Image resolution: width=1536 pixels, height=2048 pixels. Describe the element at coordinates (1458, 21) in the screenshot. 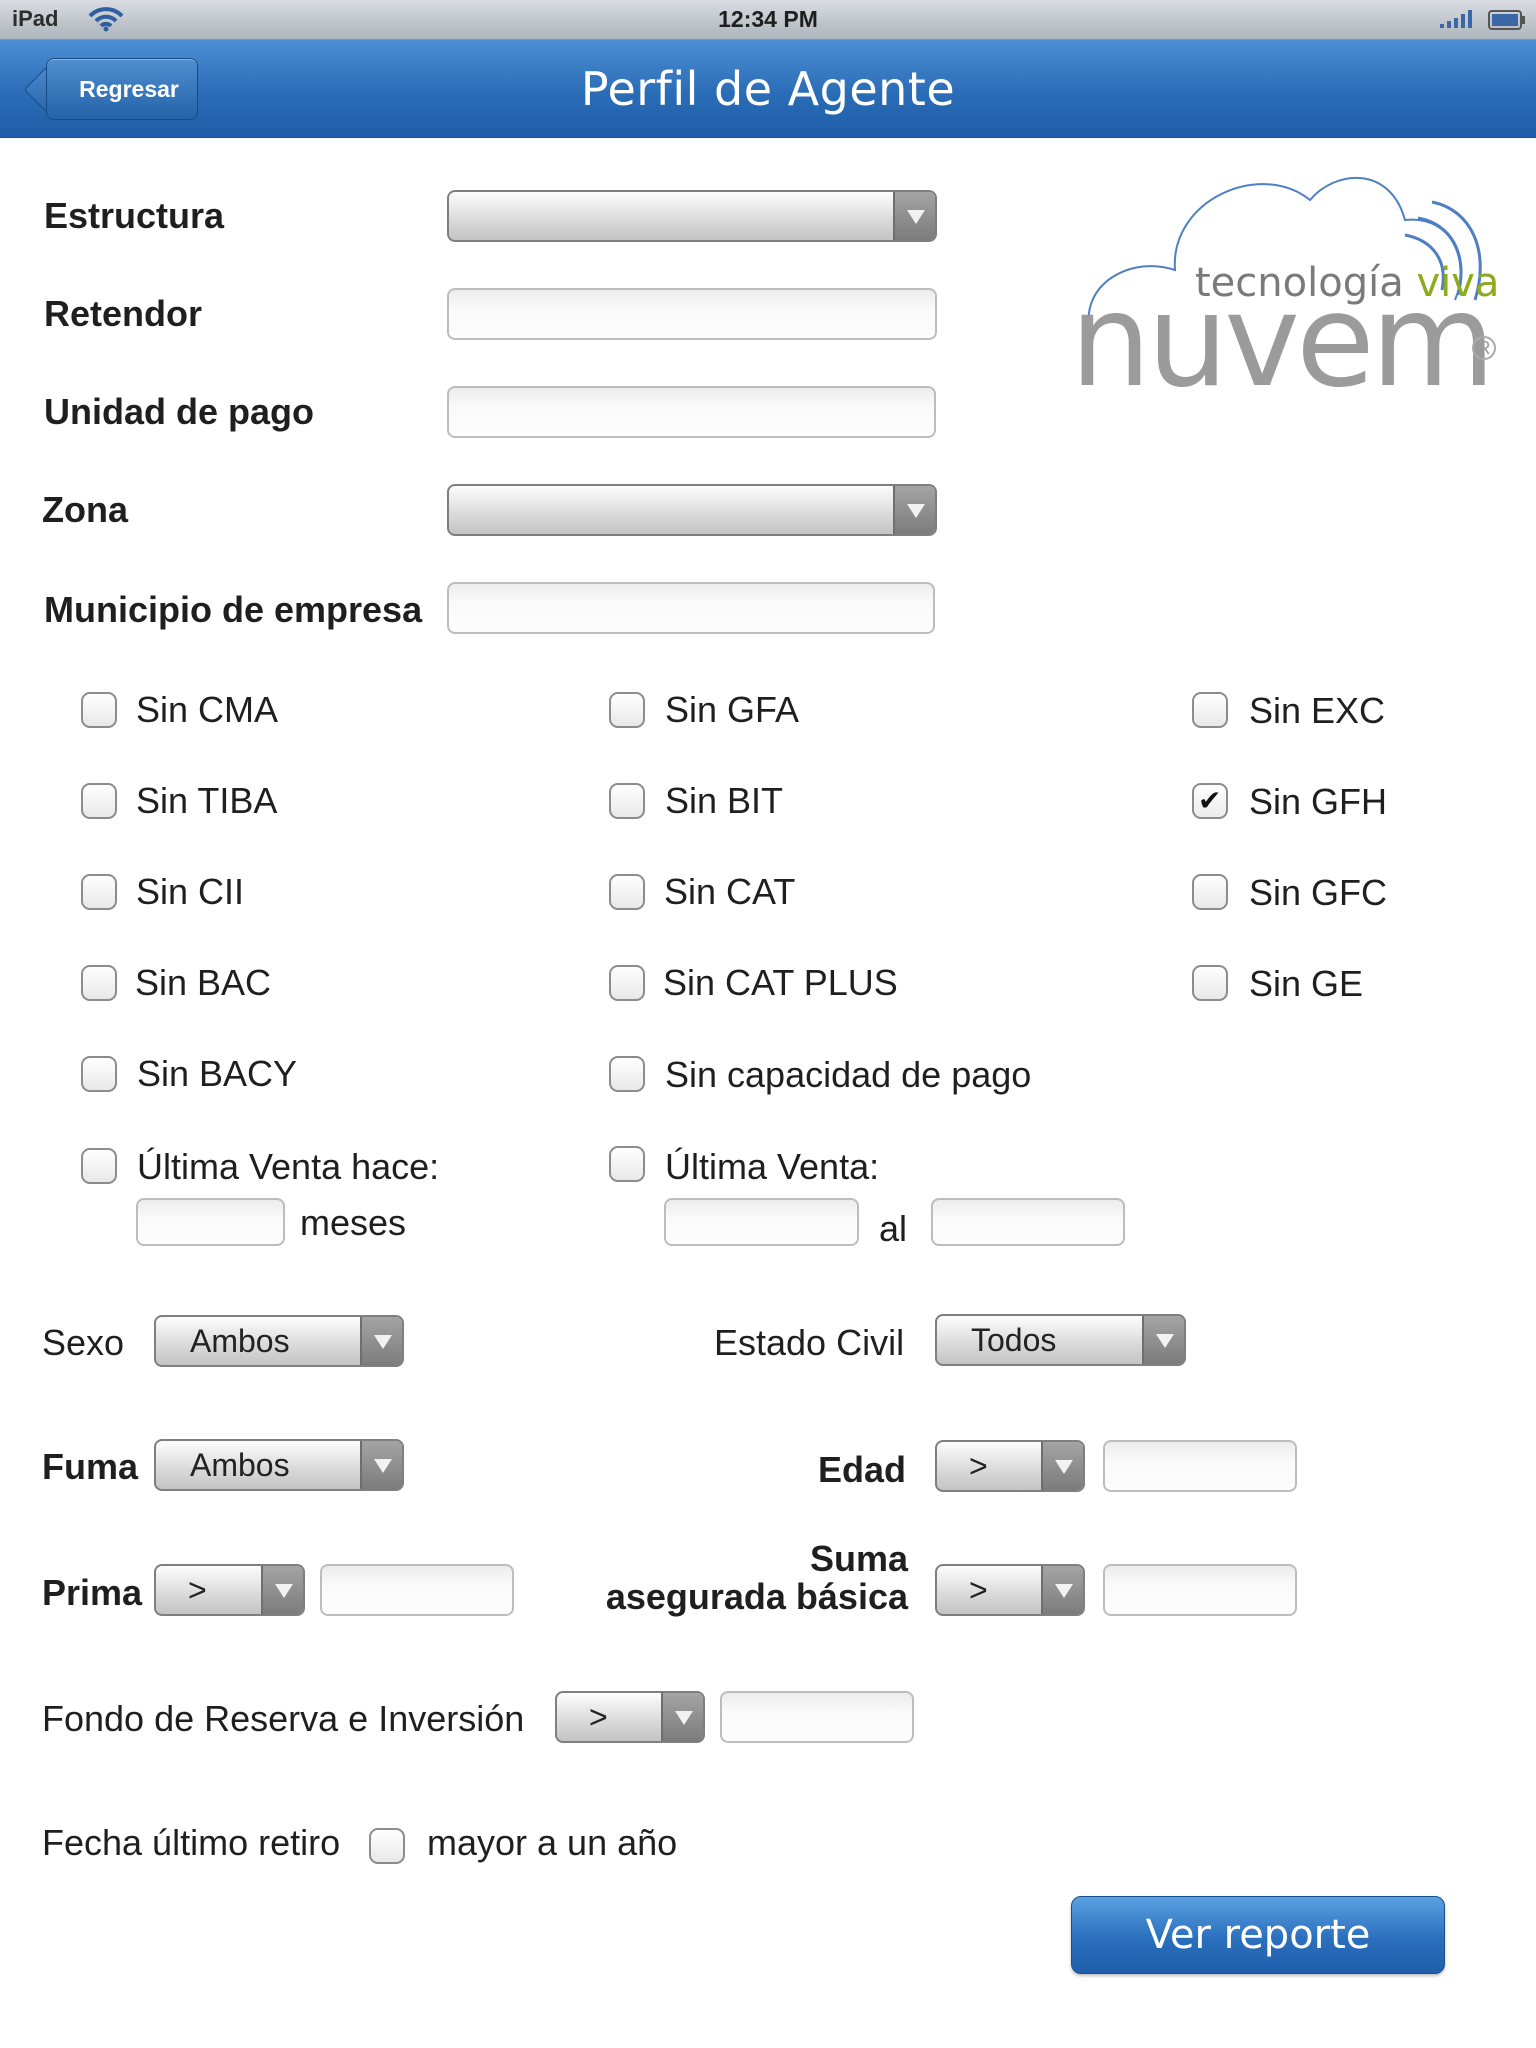

I see `signal-icon` at that location.